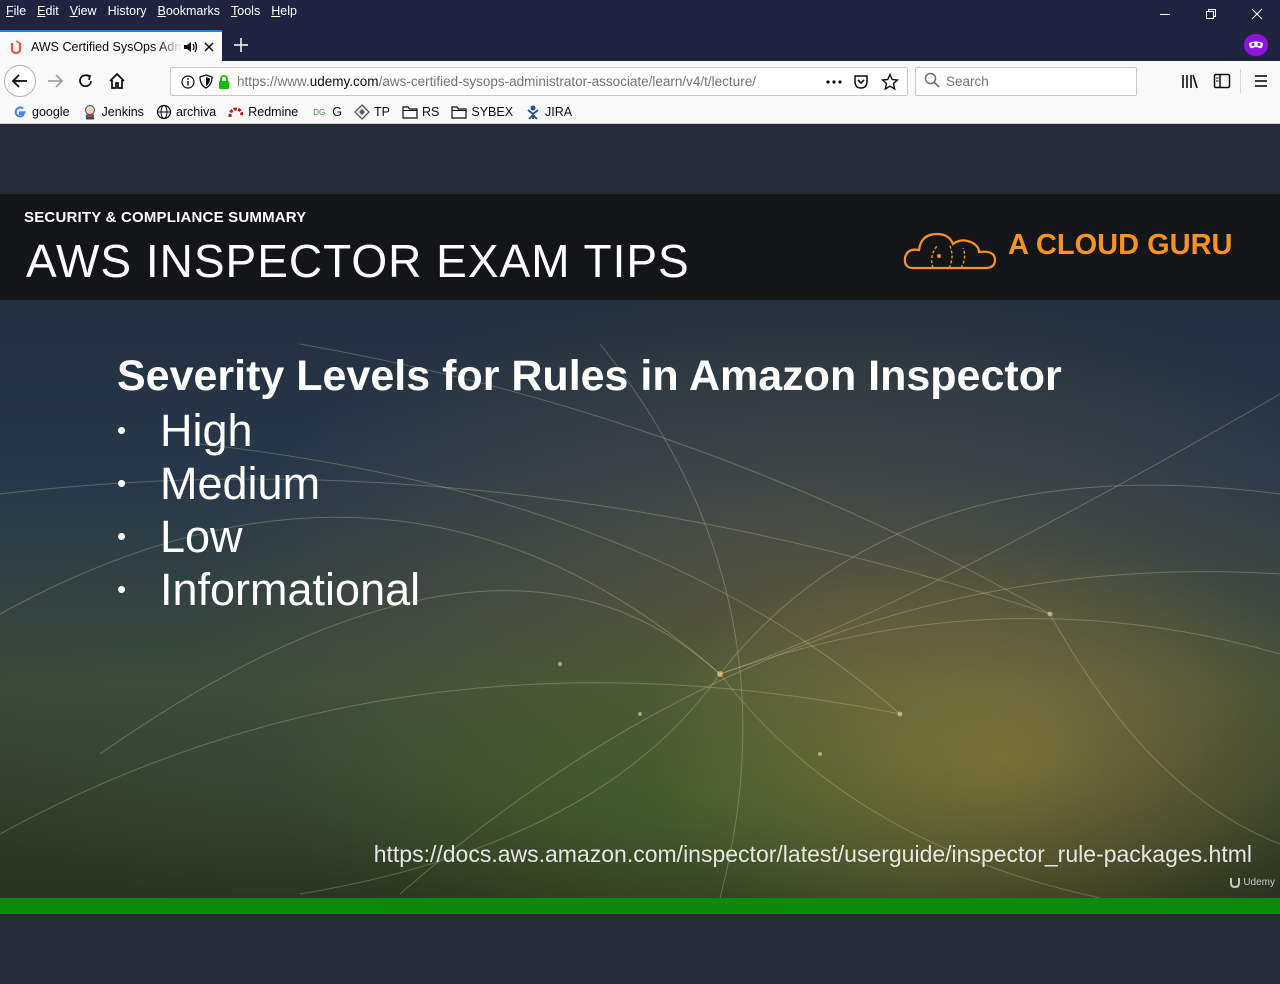 The image size is (1280, 984). What do you see at coordinates (113, 112) in the screenshot?
I see `bookmark-jenkins: Jenkins` at bounding box center [113, 112].